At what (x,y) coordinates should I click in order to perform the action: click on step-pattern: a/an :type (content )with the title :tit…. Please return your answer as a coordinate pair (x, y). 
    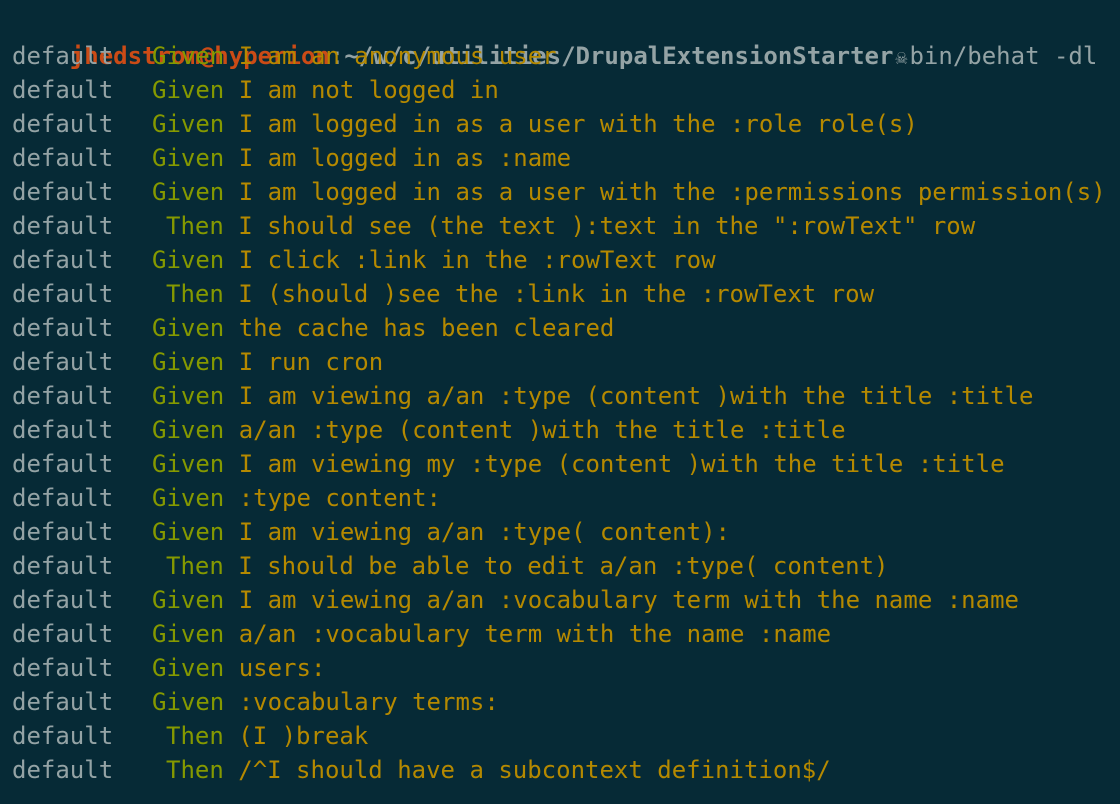
    Looking at the image, I should click on (542, 430).